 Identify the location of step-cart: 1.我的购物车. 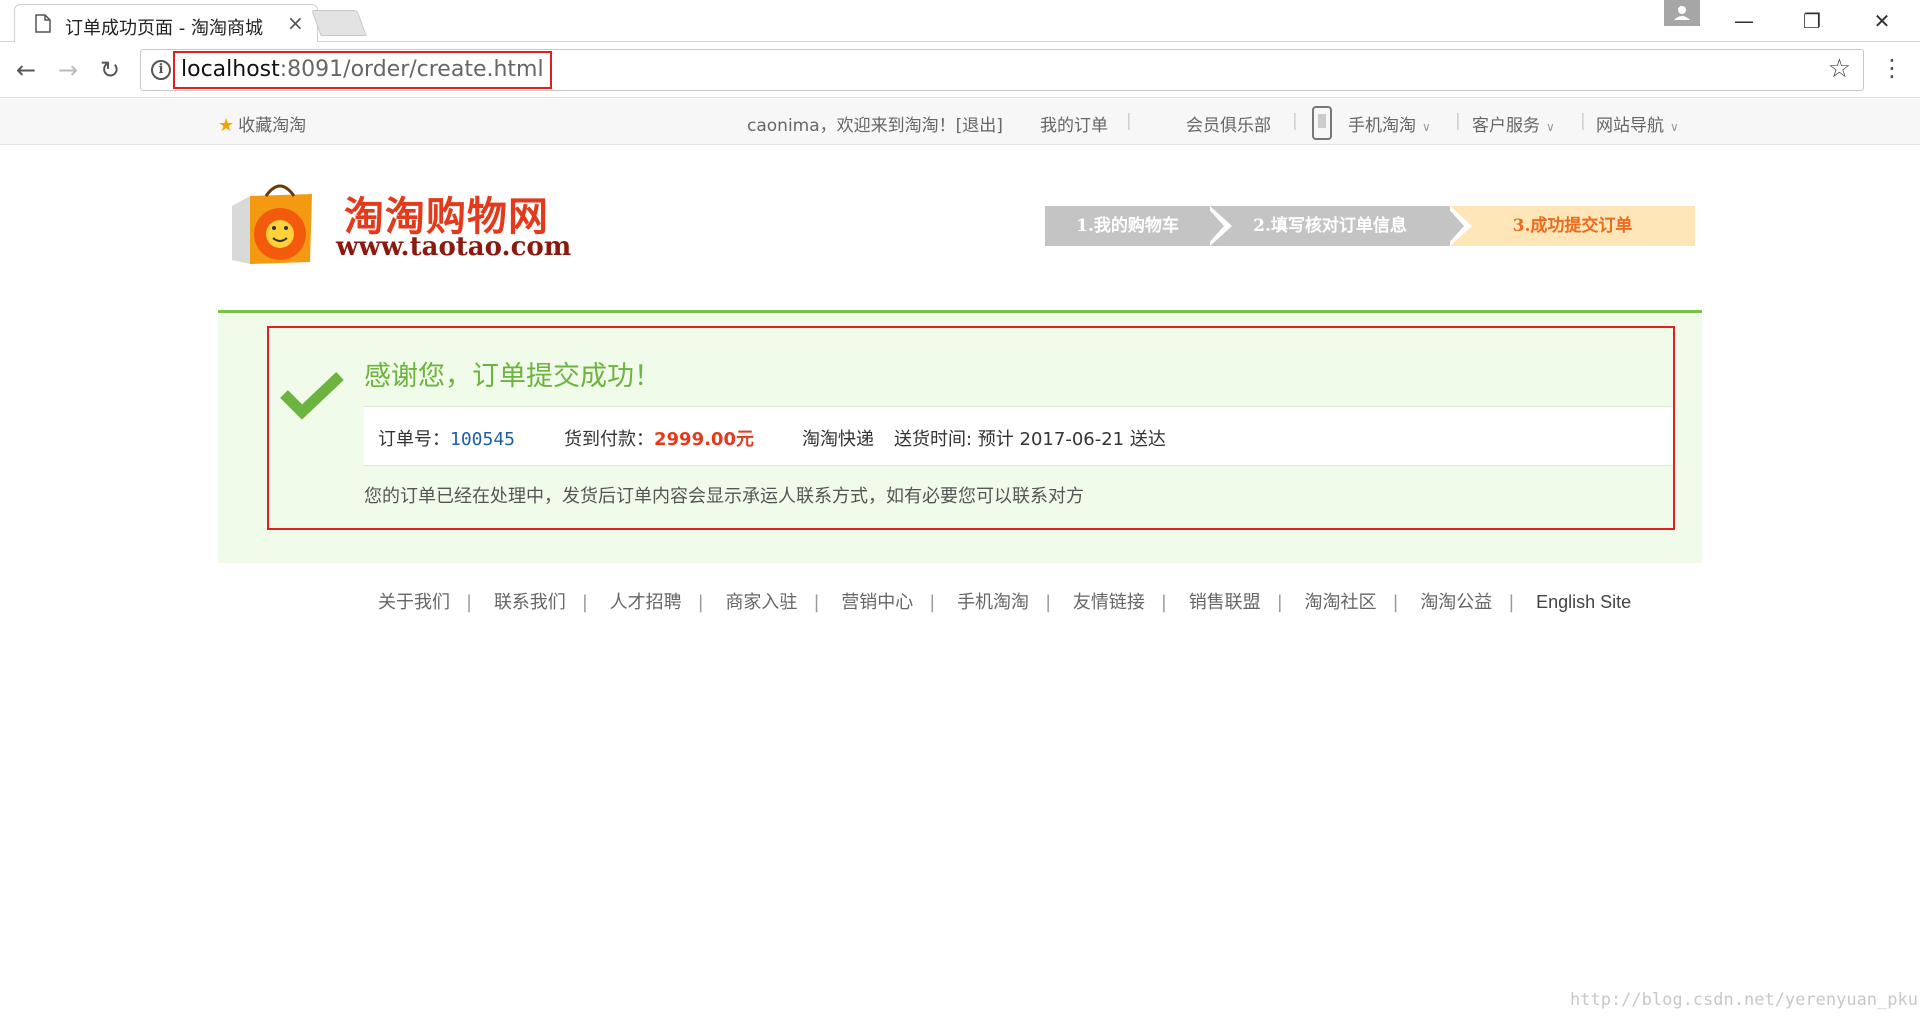
(1127, 226).